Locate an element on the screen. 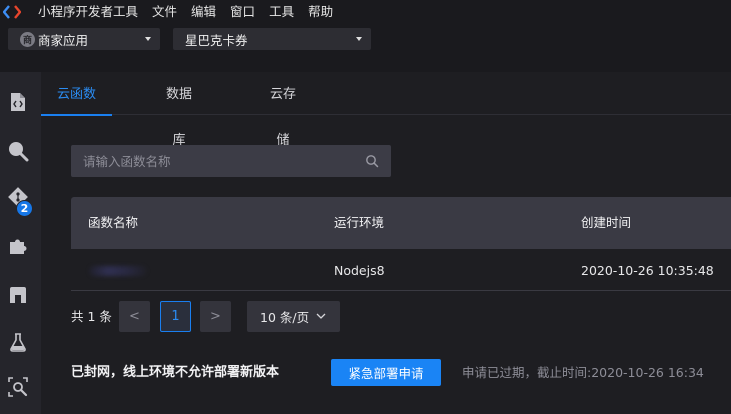 This screenshot has height=414, width=731. prev-page-button: < is located at coordinates (134, 316).